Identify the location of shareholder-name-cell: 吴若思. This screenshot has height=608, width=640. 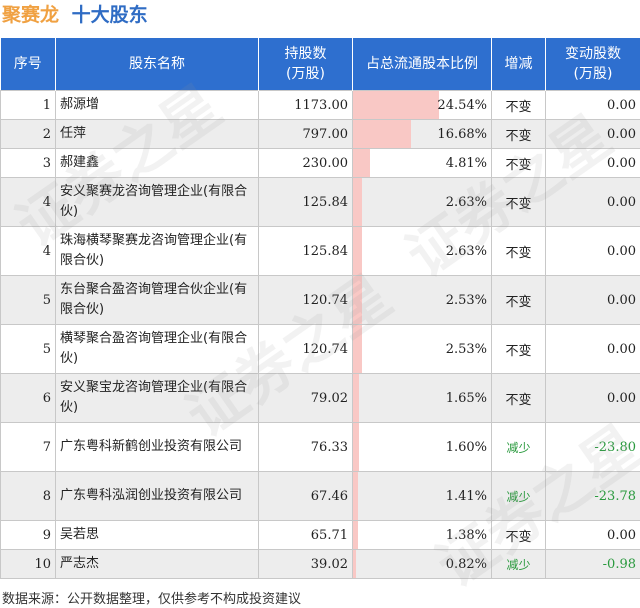
(157, 535).